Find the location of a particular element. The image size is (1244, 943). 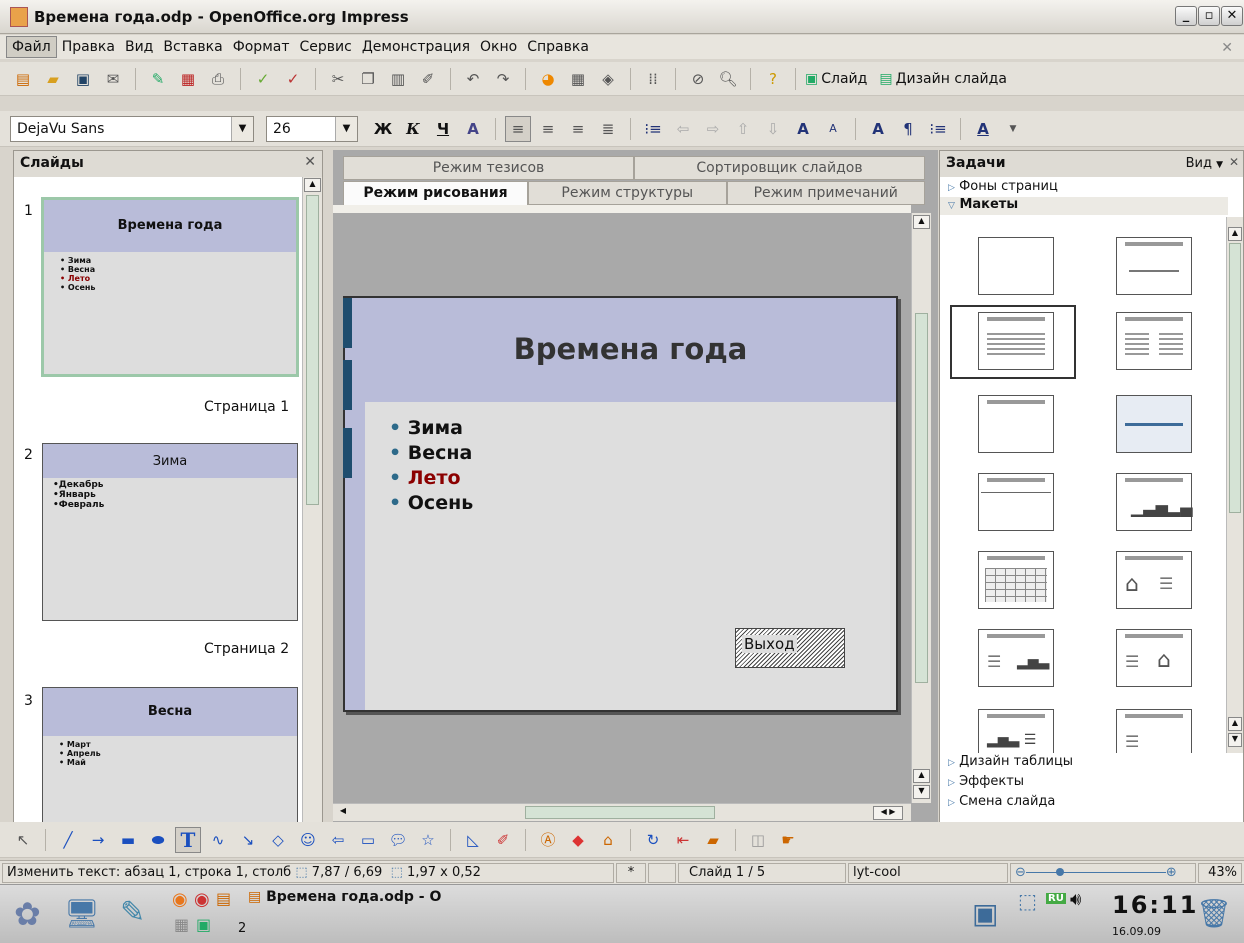

demote-icon: ⇨ is located at coordinates (713, 129).